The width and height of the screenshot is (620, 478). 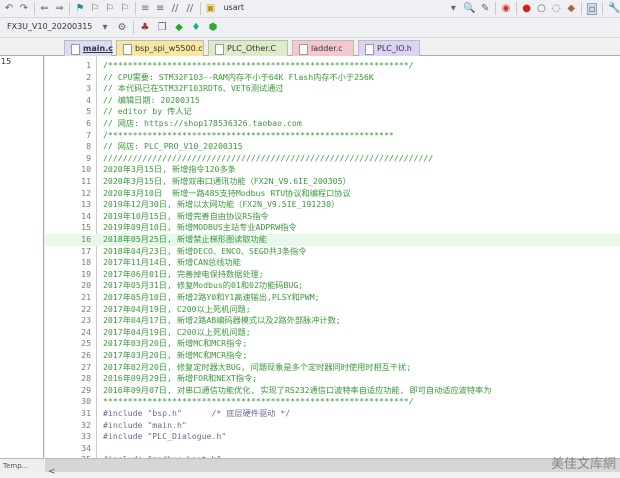 What do you see at coordinates (197, 413) in the screenshot?
I see `code-text: #include "bsp.h" /* 底层硬件驱动 */` at bounding box center [197, 413].